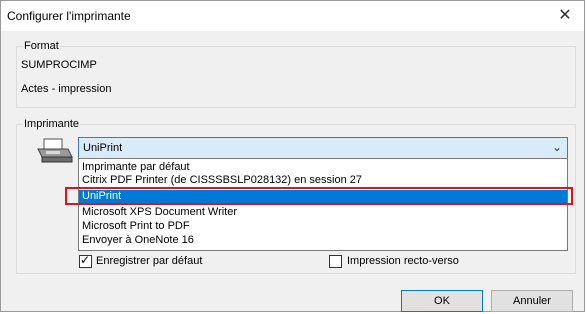 The image size is (587, 314). Describe the element at coordinates (149, 261) in the screenshot. I see `save-default-label: Enregistrer par défaut` at that location.